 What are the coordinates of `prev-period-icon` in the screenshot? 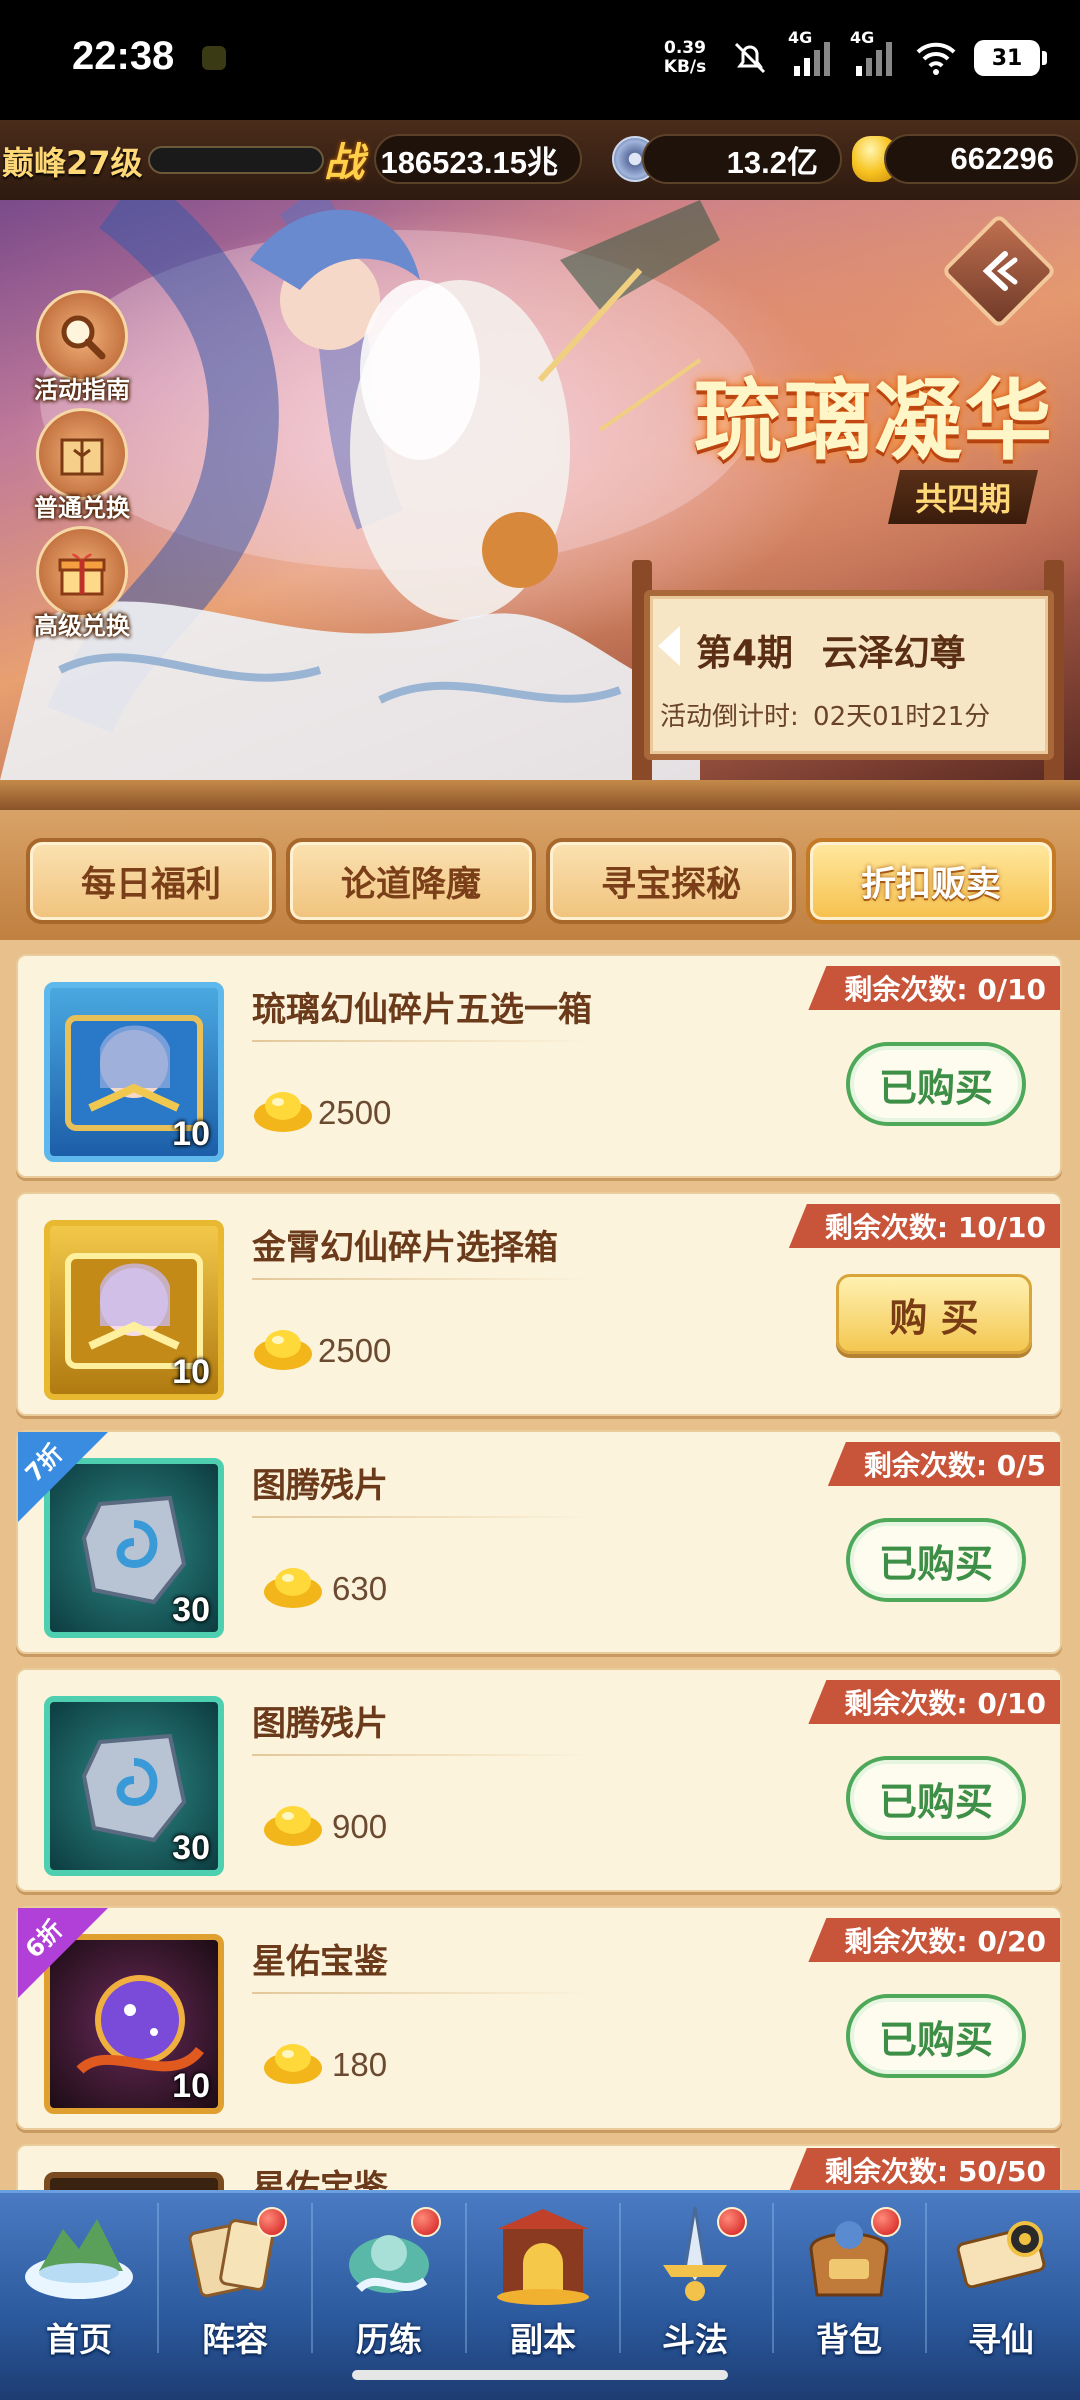 It's located at (669, 646).